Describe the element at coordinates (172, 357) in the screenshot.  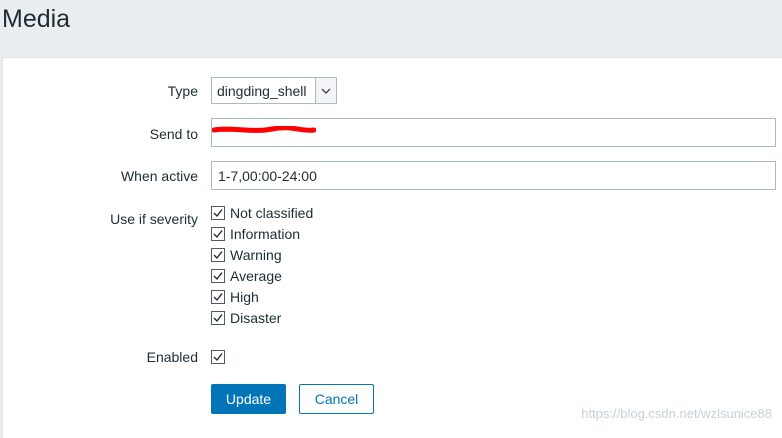
I see `enabled-label: Enabled` at that location.